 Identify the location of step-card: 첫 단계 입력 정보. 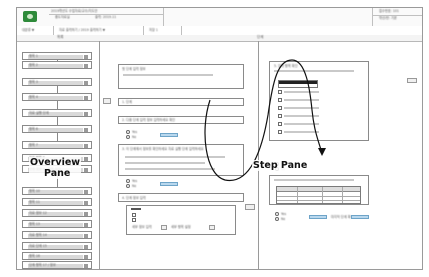
(181, 76).